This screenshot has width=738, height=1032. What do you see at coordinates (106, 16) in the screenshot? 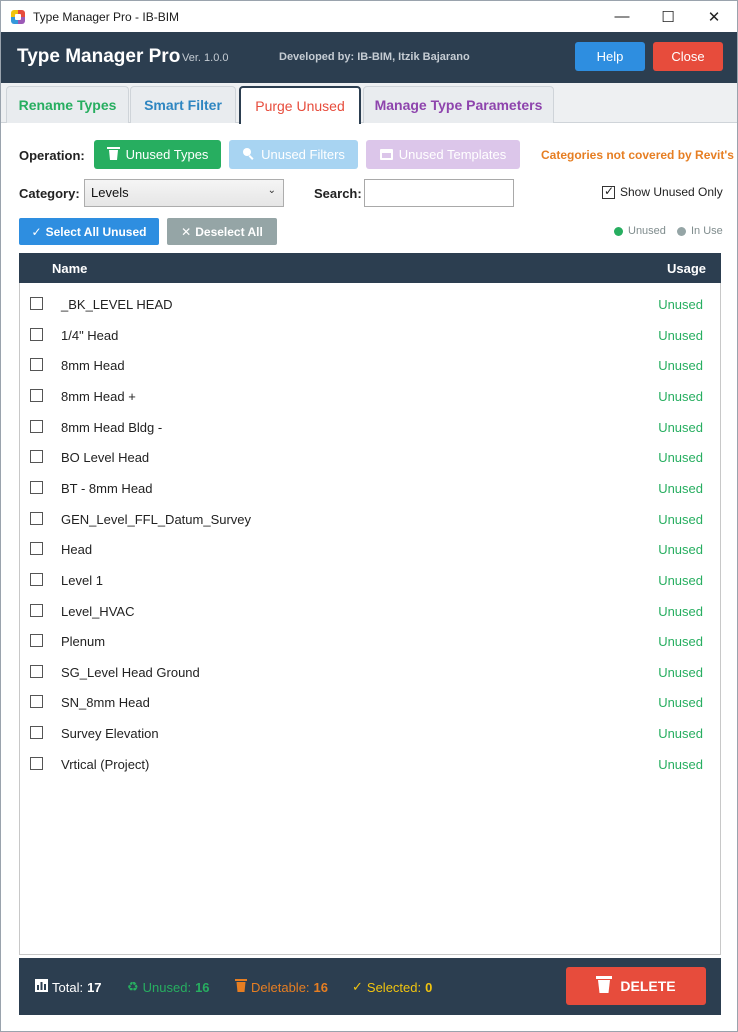
I see `window-title: Type Manager Pro - IB-BIM` at bounding box center [106, 16].